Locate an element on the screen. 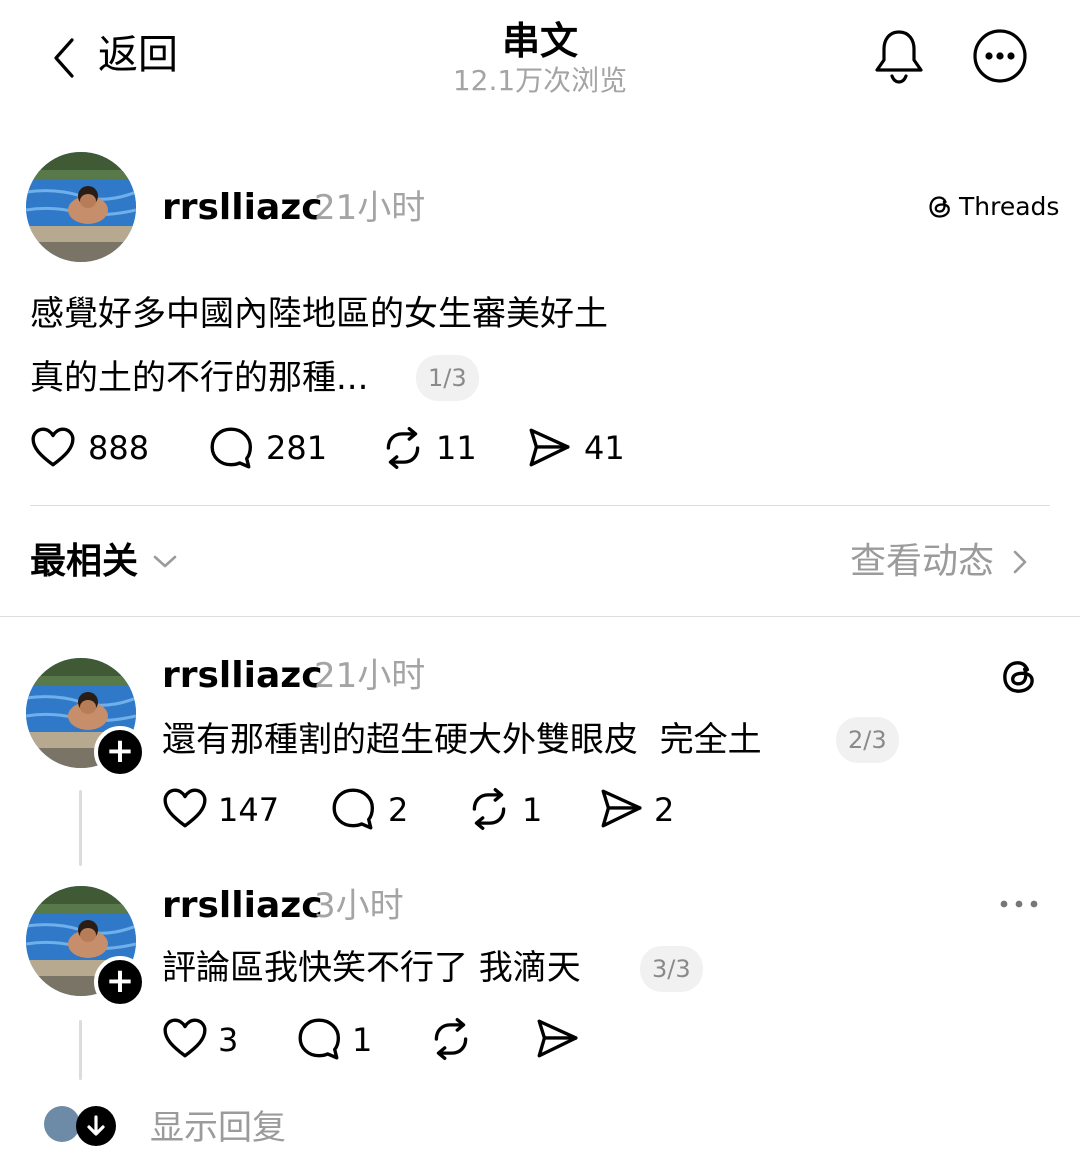 The width and height of the screenshot is (1080, 1150). more-options-button is located at coordinates (1000, 56).